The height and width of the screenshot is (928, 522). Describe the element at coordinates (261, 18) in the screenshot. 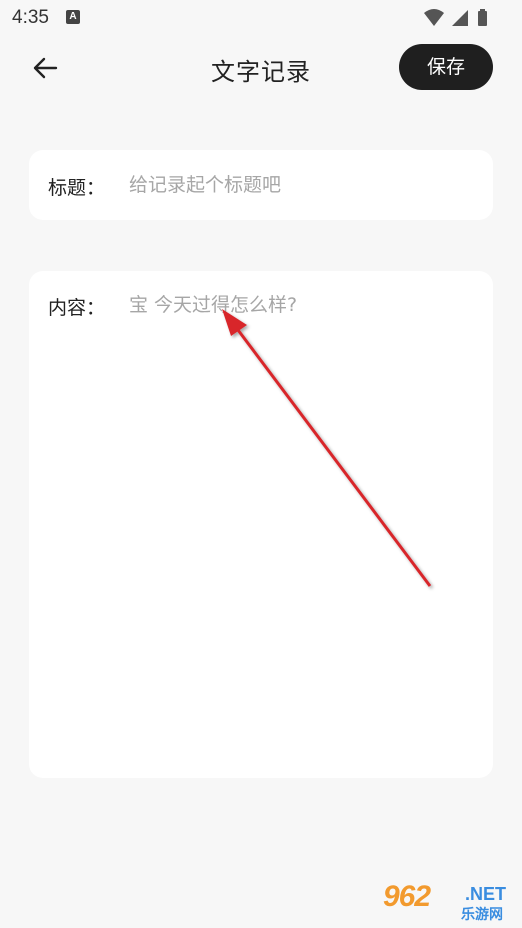

I see `status-bar: 4:35 A` at that location.